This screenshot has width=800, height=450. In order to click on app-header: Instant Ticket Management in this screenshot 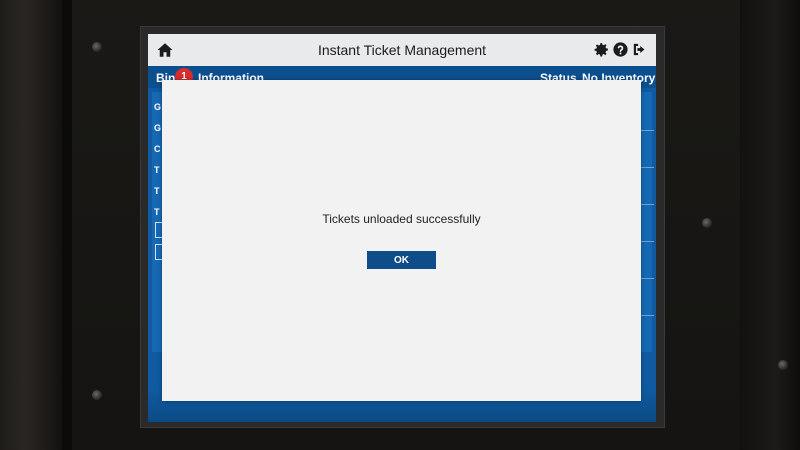, I will do `click(402, 50)`.